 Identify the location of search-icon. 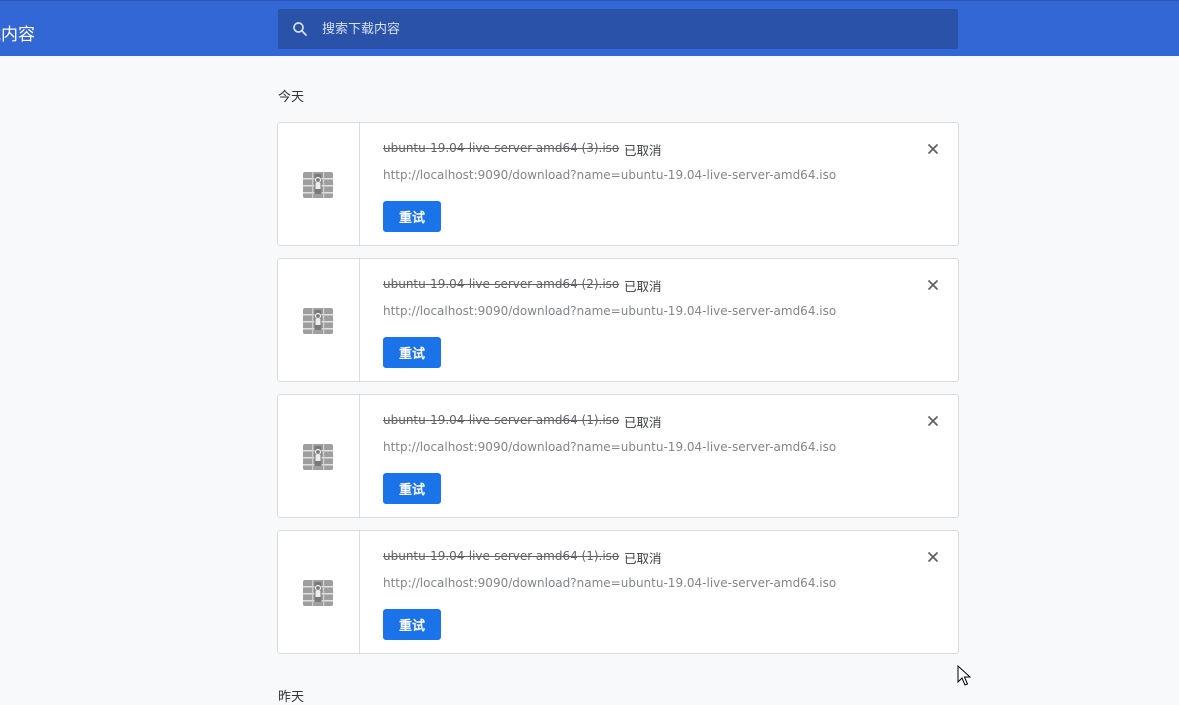
(300, 29).